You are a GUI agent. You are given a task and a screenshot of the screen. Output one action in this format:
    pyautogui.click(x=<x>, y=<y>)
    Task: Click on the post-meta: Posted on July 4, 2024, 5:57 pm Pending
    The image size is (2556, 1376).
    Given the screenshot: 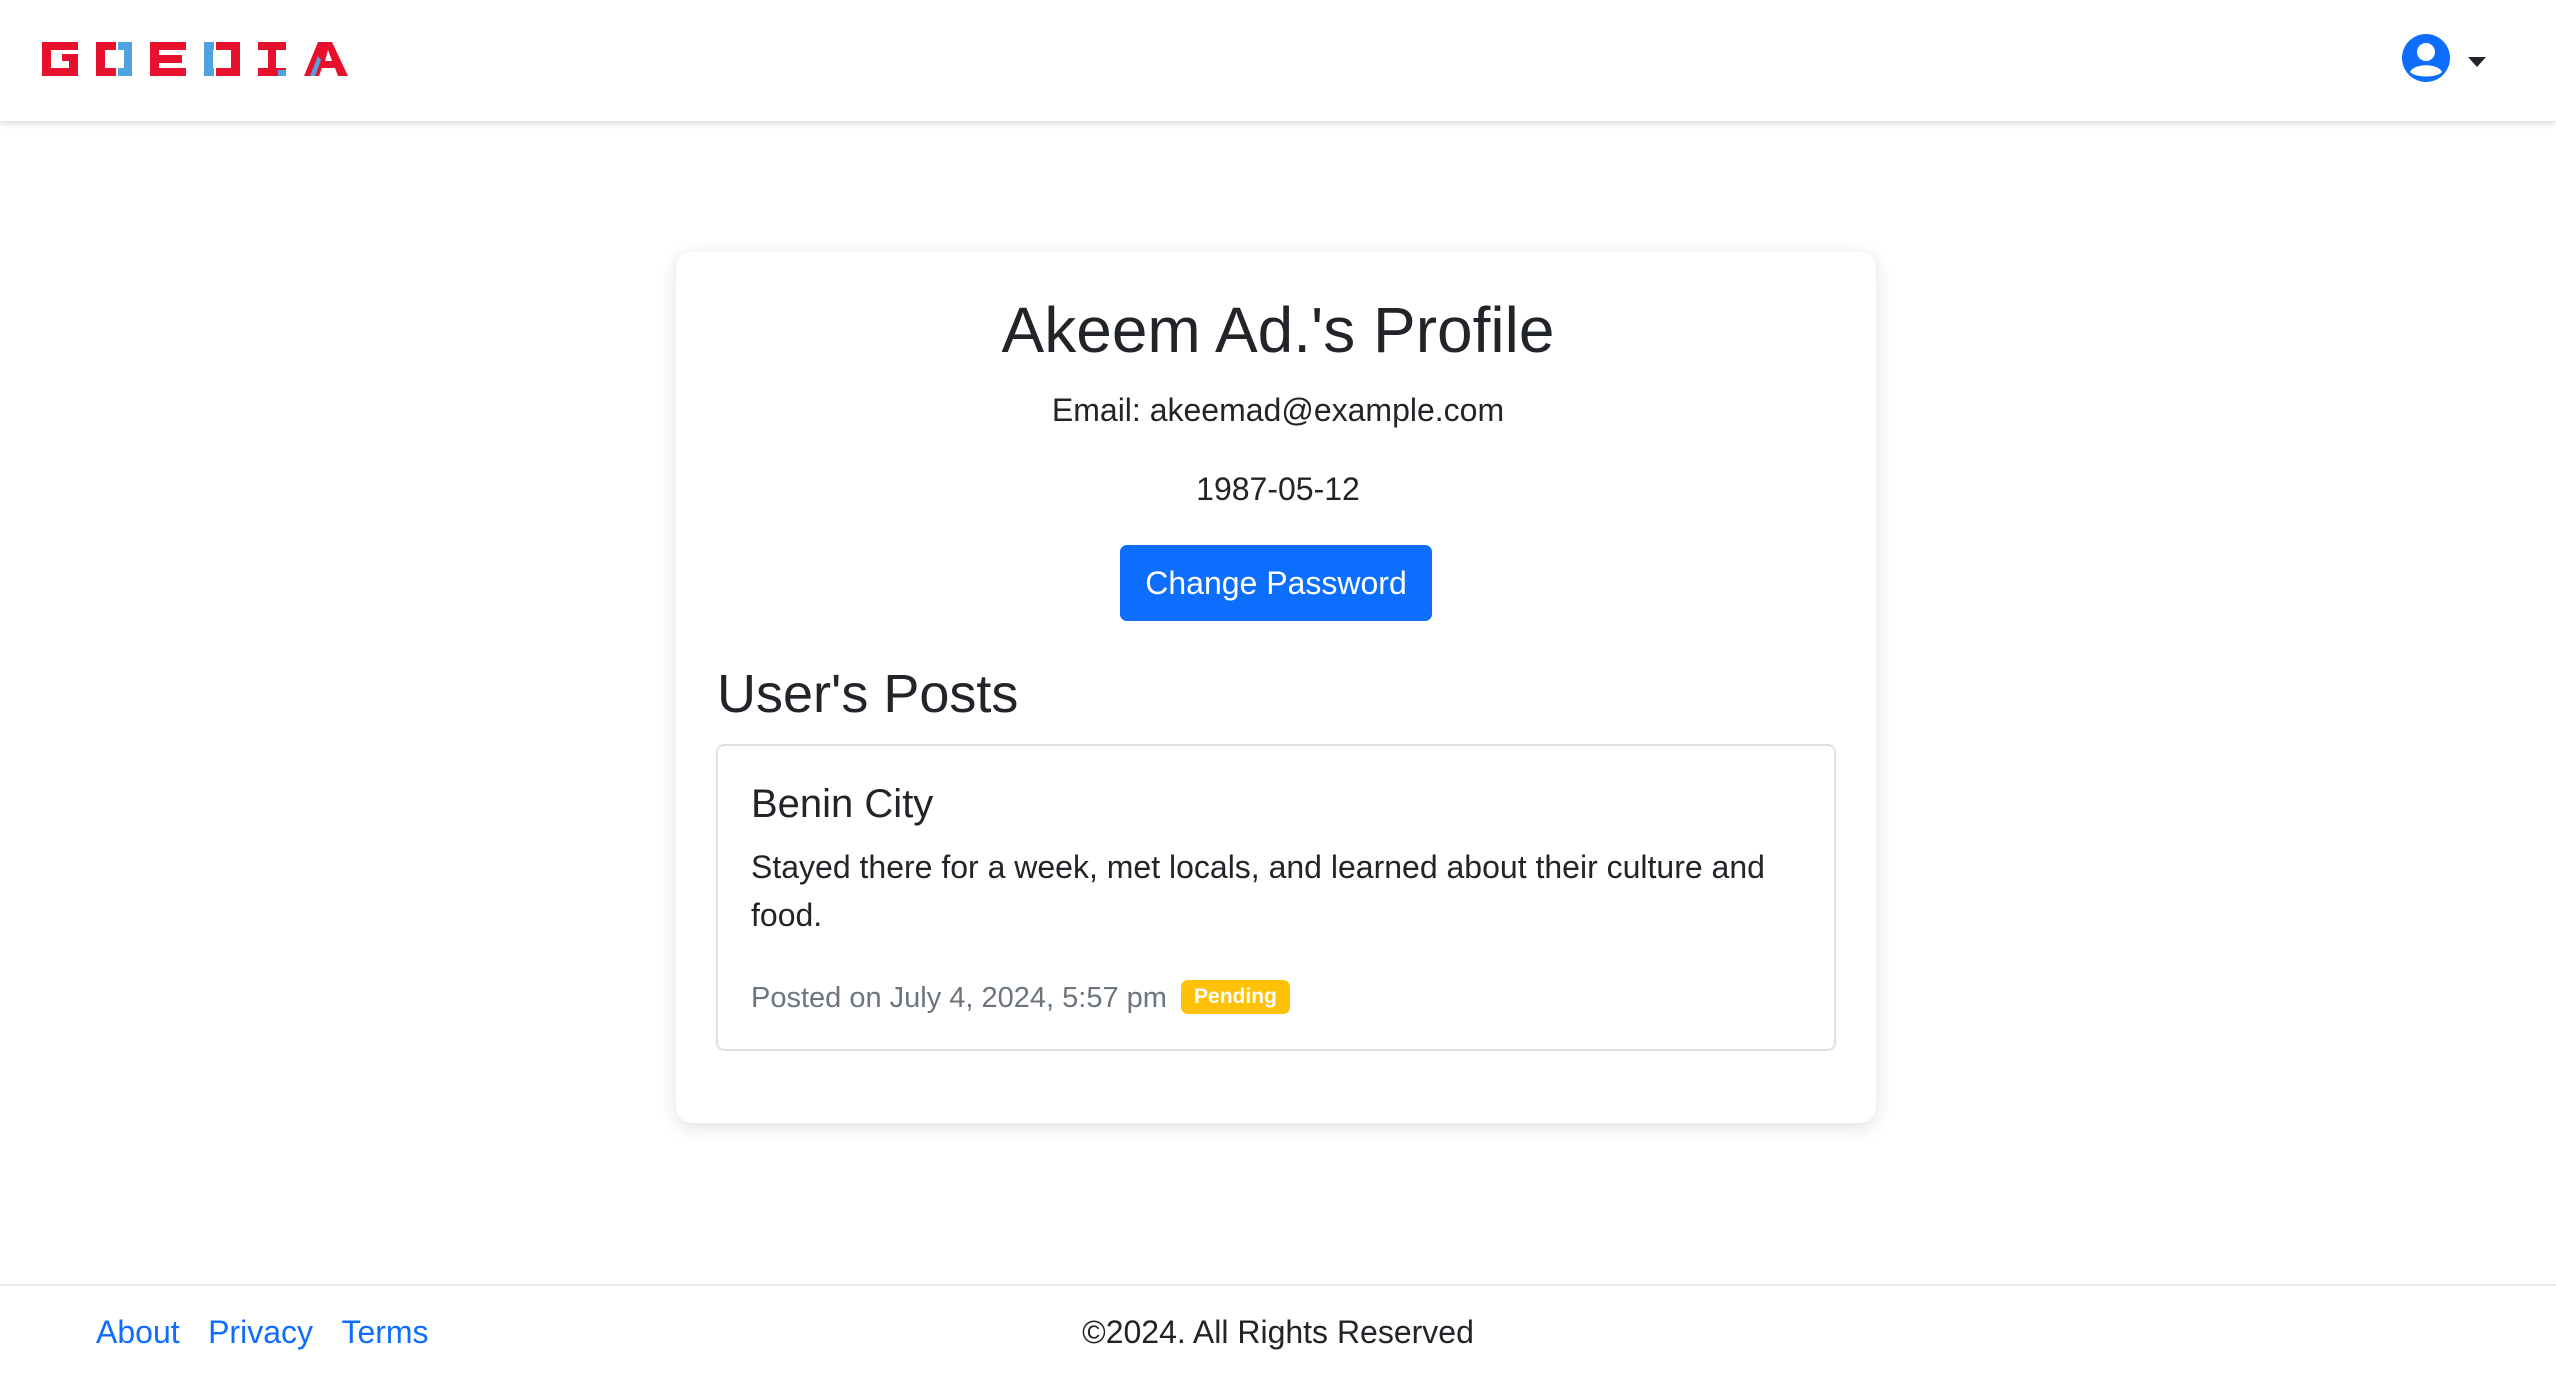 What is the action you would take?
    pyautogui.click(x=1020, y=998)
    